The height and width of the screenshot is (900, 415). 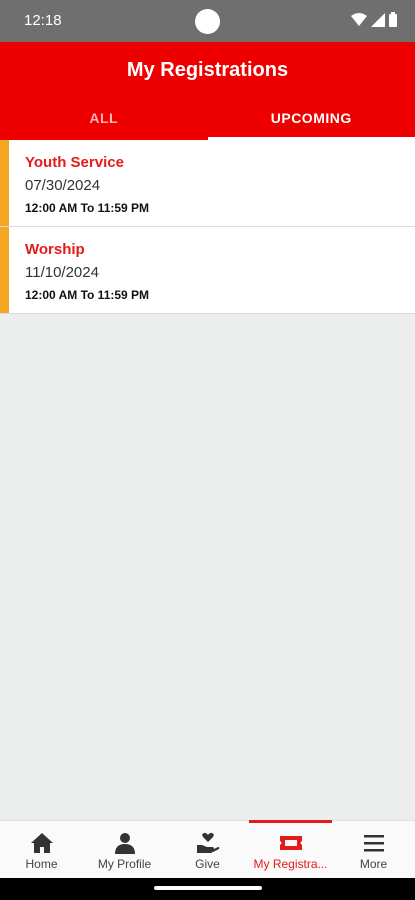 I want to click on registration-date: 11/10/2024, so click(x=62, y=272).